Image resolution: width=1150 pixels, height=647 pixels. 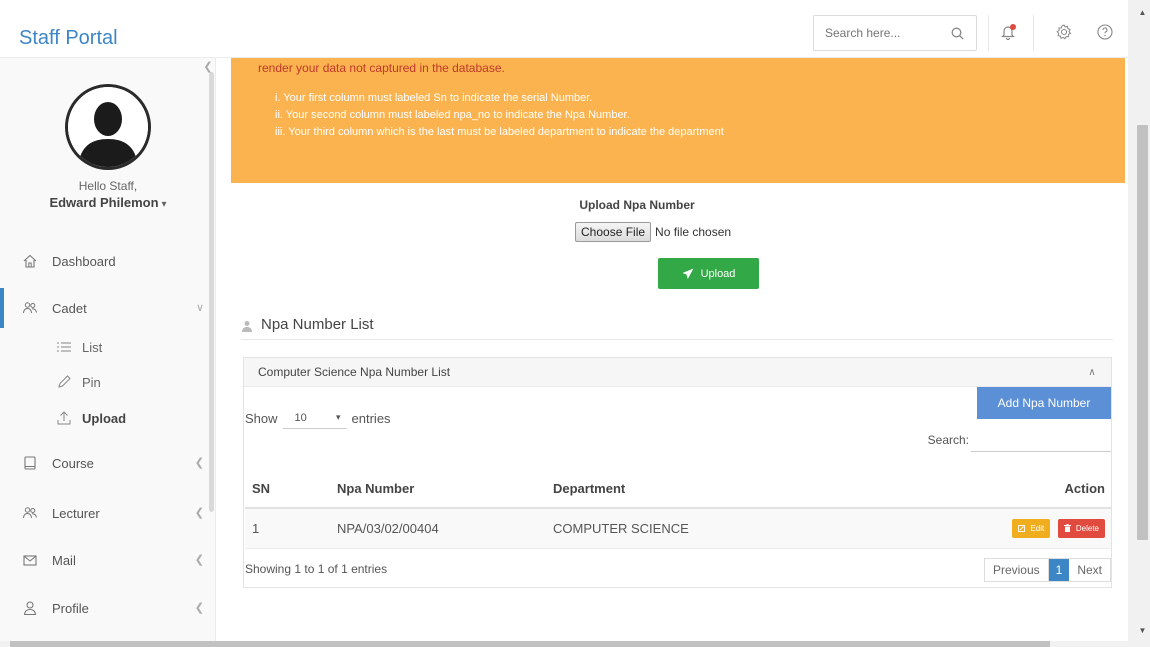 I want to click on vertical-scrollbar: ▲ ▼, so click(x=1139, y=323).